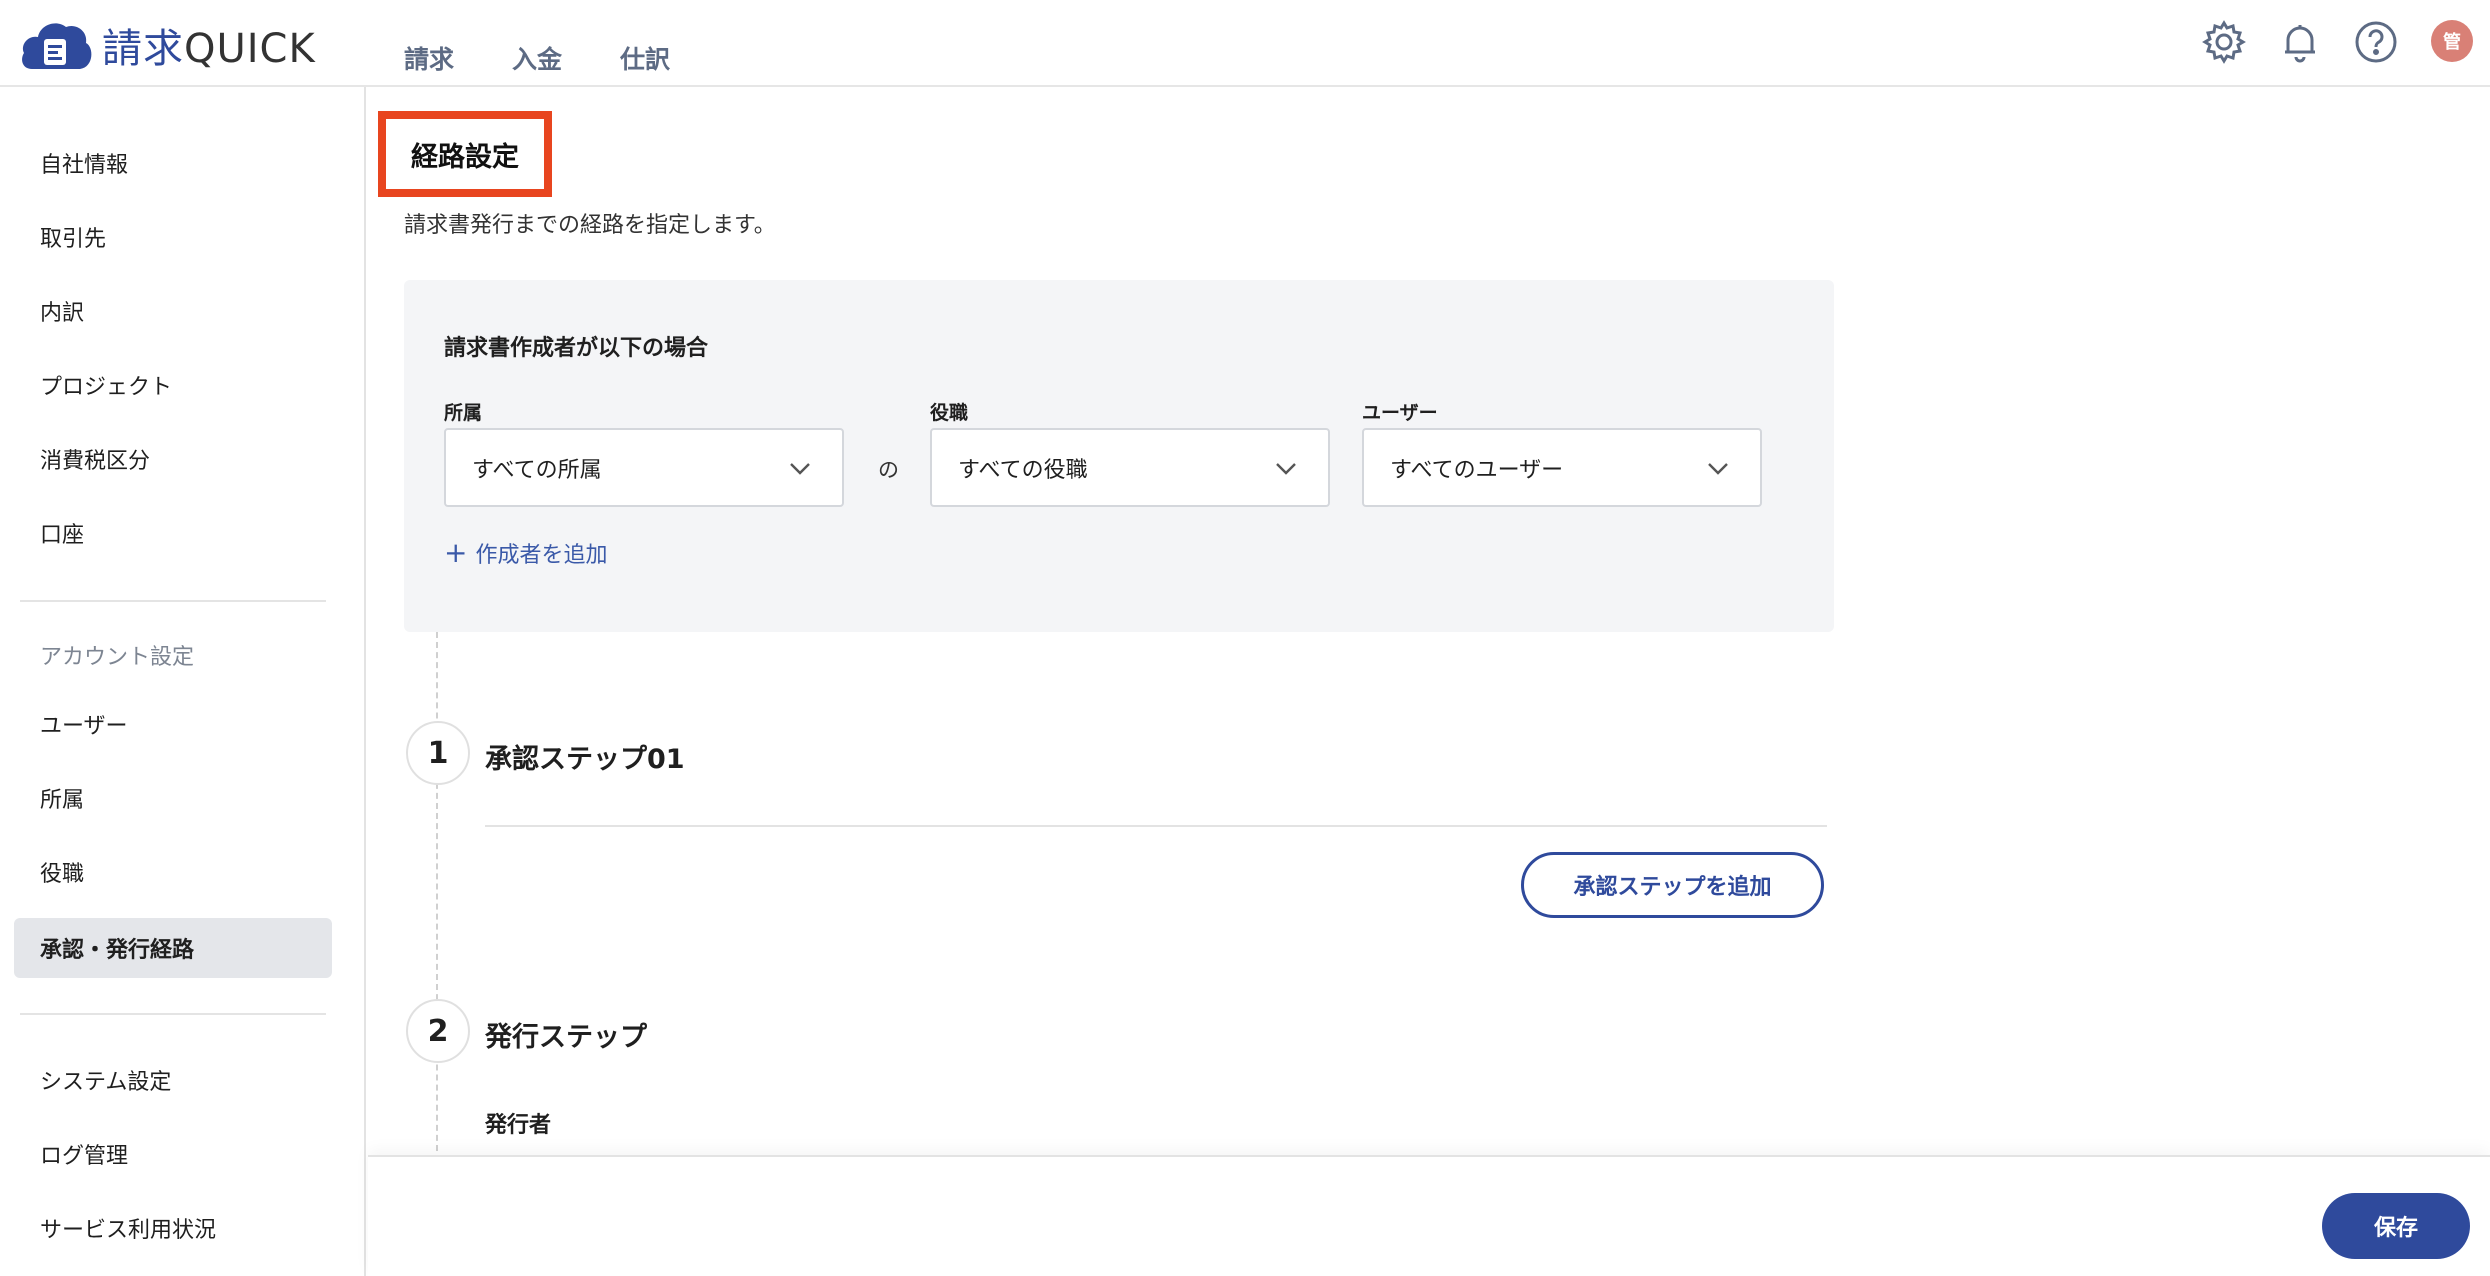  Describe the element at coordinates (537, 470) in the screenshot. I see `department-select-value: すべての所属` at that location.